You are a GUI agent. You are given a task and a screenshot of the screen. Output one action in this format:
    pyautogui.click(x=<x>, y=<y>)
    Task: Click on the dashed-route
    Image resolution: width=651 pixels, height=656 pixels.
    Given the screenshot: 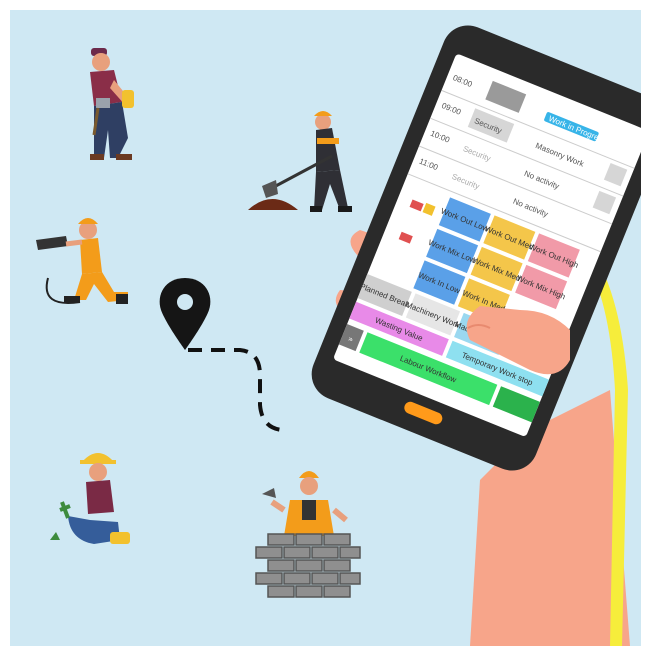 What is the action you would take?
    pyautogui.click(x=235, y=390)
    